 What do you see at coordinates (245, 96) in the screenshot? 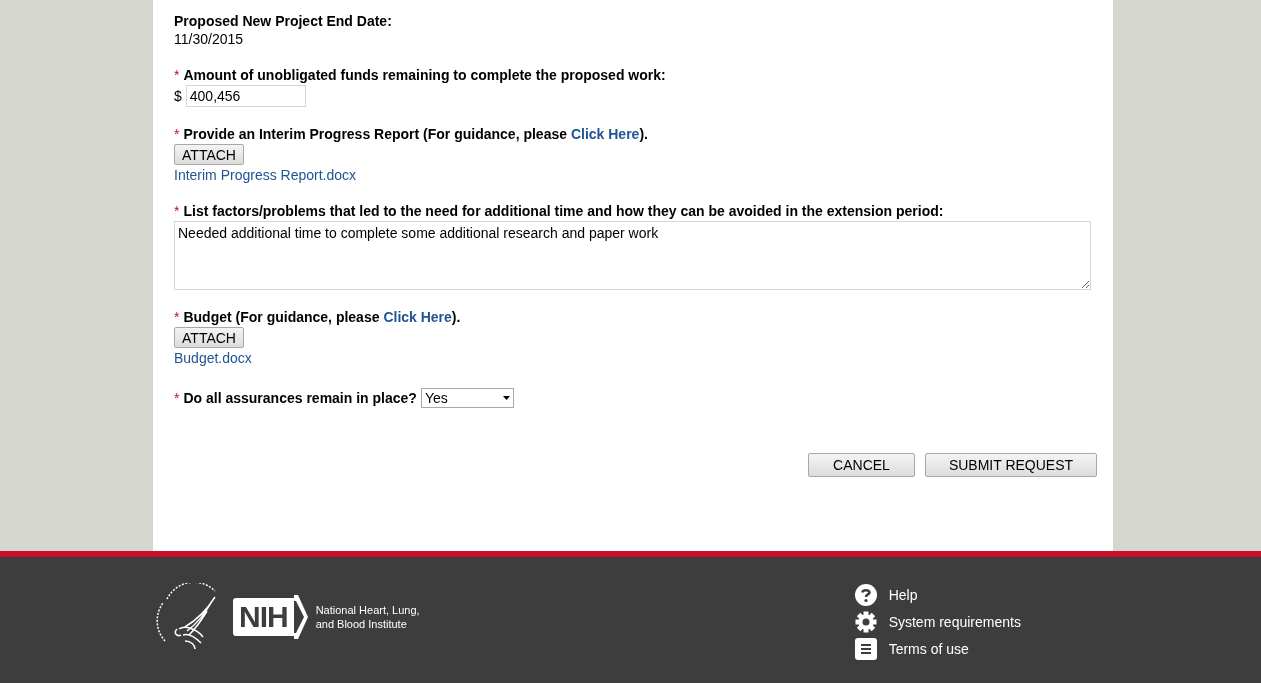
I see `amount-field: 400,456` at bounding box center [245, 96].